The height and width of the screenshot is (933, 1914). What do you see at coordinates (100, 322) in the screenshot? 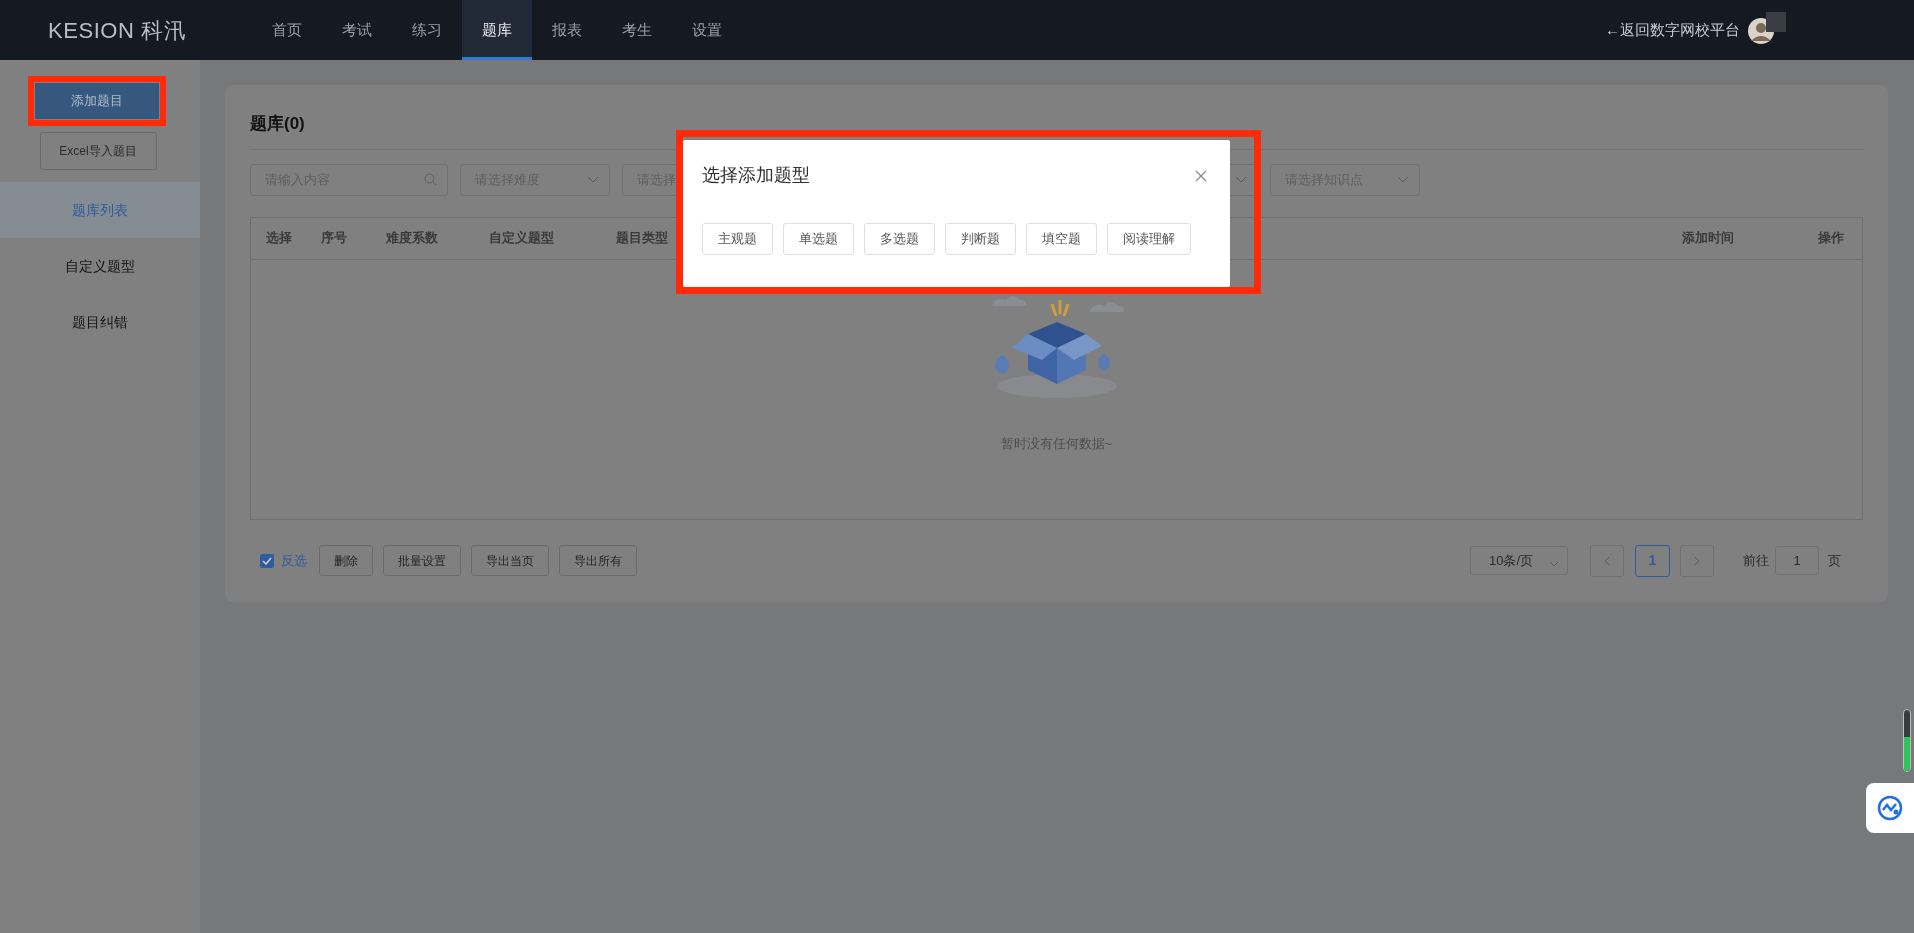
I see `sidebar-item: 题目纠错` at bounding box center [100, 322].